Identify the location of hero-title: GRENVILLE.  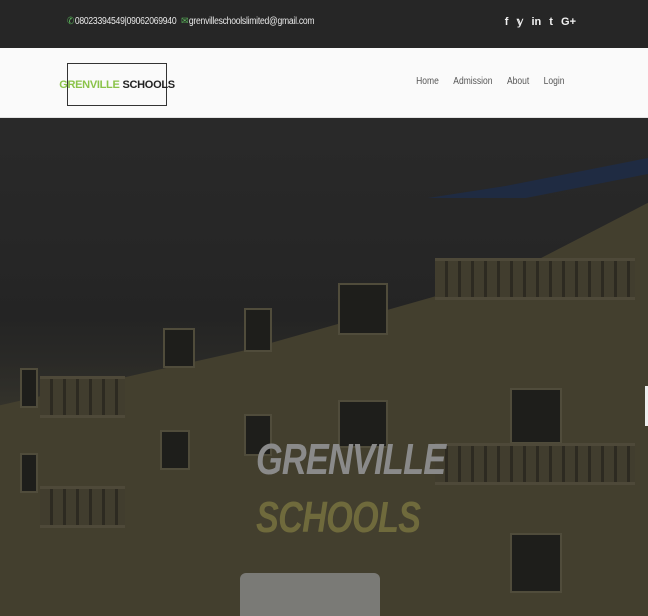
(351, 459).